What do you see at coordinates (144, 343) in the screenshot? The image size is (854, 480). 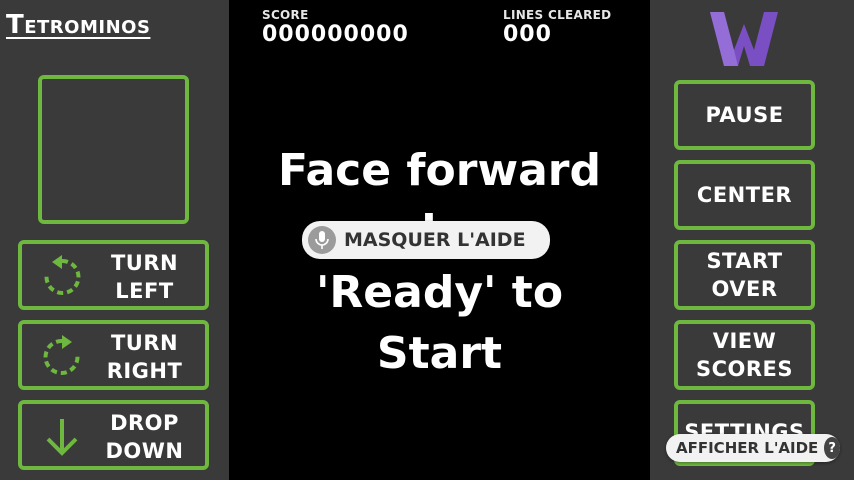 I see `turn-right-line1: TURN` at bounding box center [144, 343].